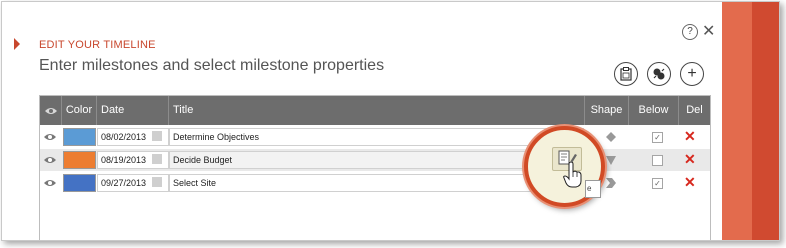 The width and height of the screenshot is (786, 248). I want to click on header-title: Title, so click(377, 110).